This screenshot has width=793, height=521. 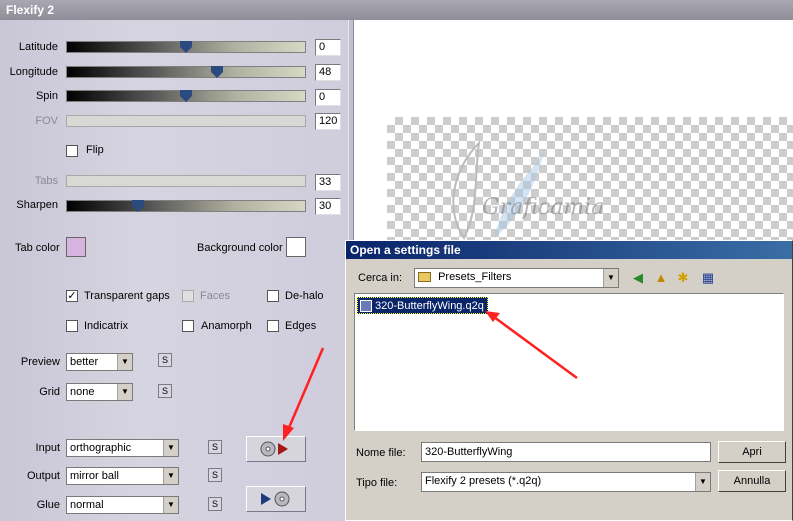 What do you see at coordinates (40, 362) in the screenshot?
I see `preview-label: Preview` at bounding box center [40, 362].